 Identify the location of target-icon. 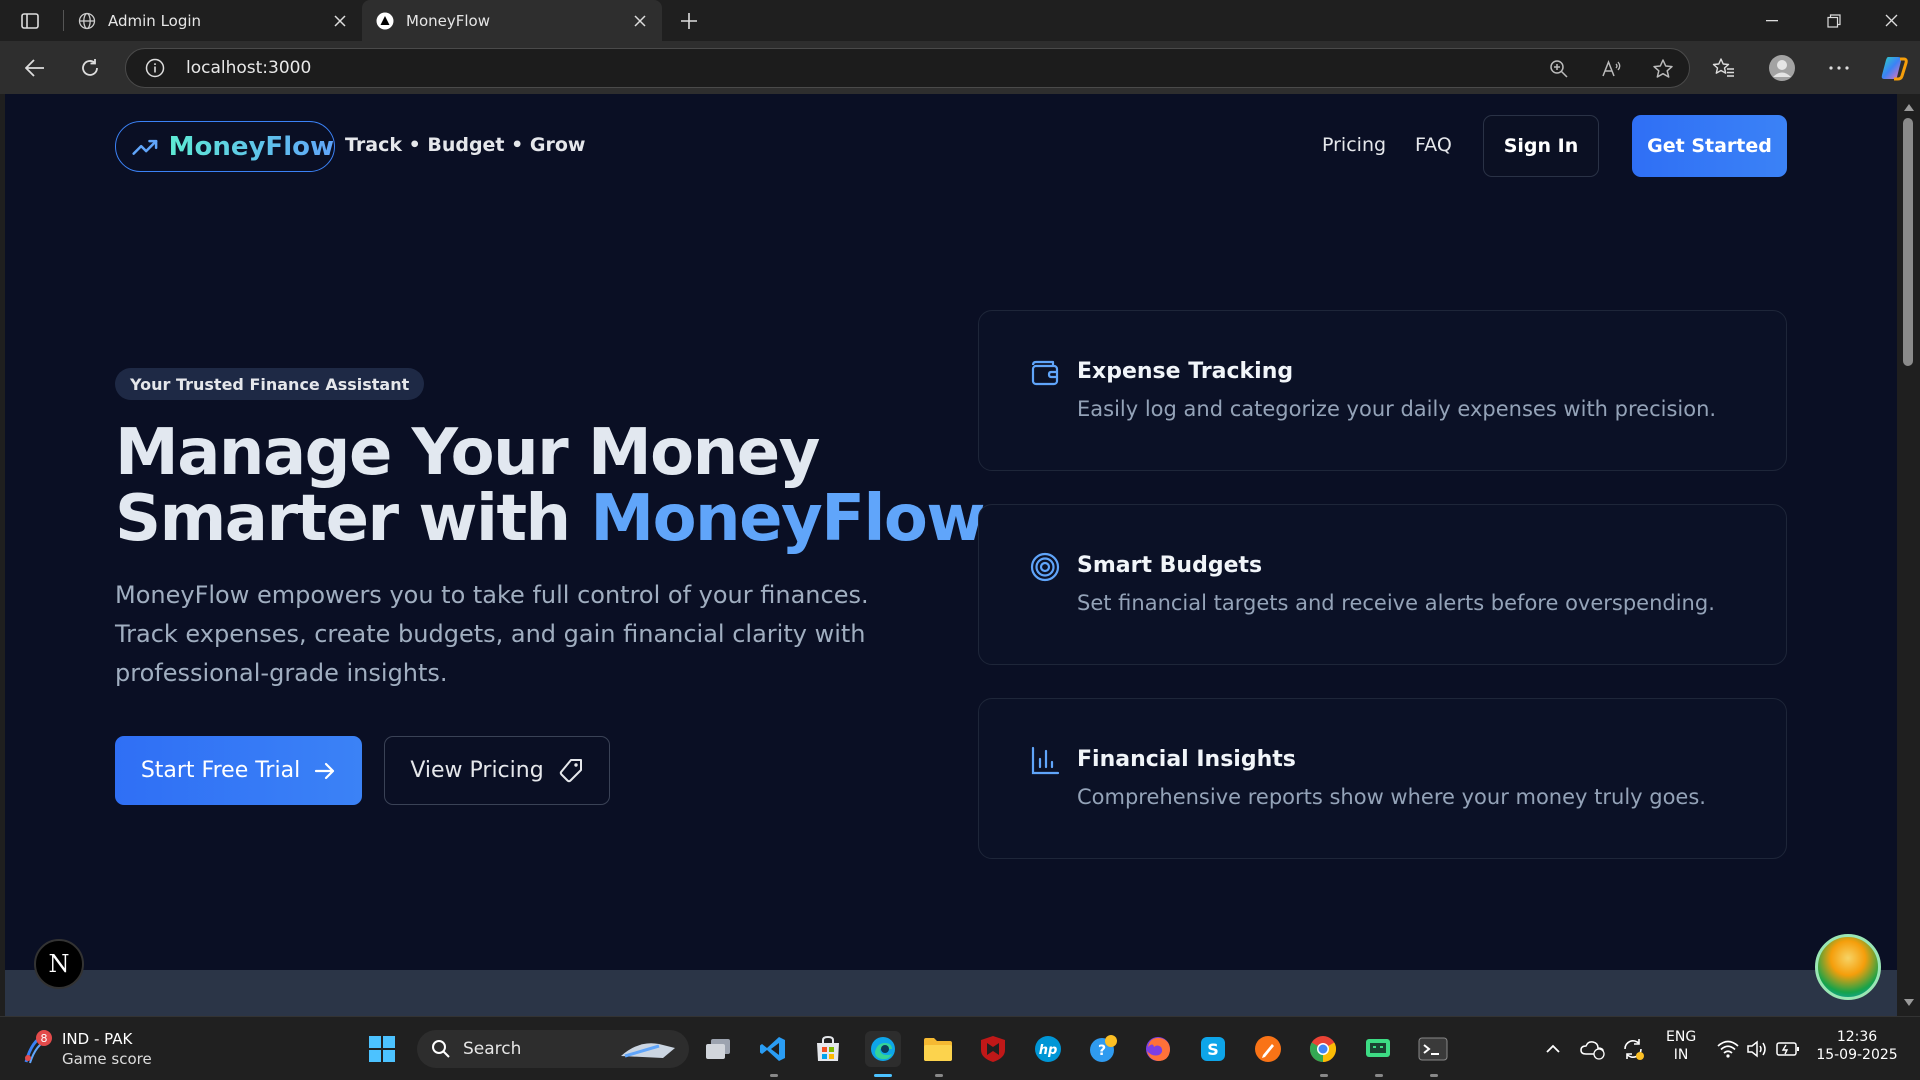
(1045, 567).